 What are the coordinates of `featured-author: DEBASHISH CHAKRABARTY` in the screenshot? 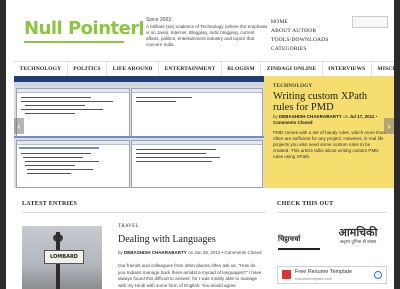 It's located at (310, 116).